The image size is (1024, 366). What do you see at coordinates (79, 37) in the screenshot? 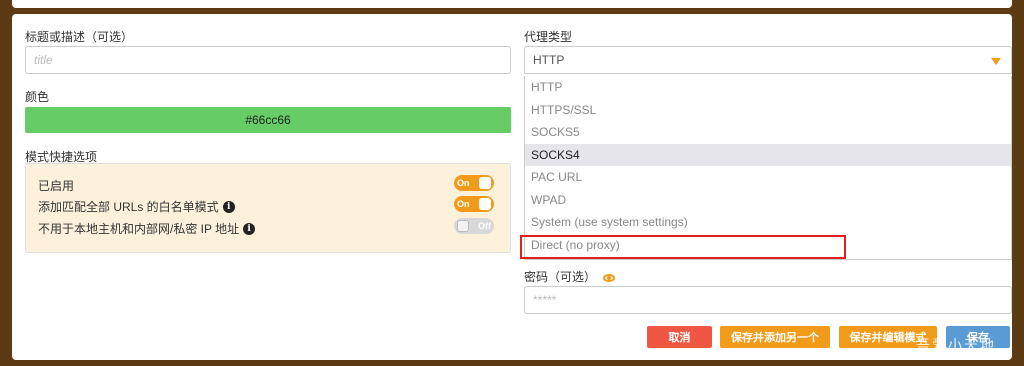
I see `title-label: 标题或描述（可选）` at bounding box center [79, 37].